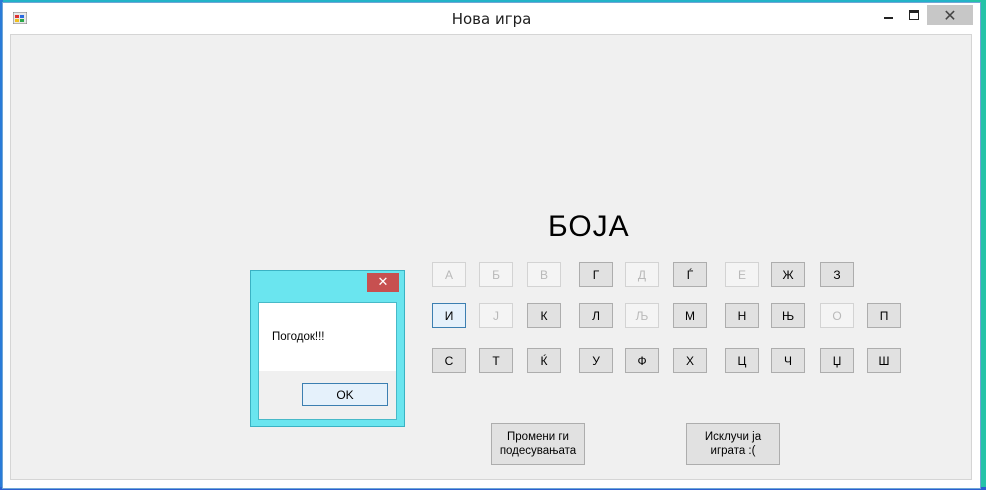  Describe the element at coordinates (884, 315) in the screenshot. I see `letter-key: П` at that location.